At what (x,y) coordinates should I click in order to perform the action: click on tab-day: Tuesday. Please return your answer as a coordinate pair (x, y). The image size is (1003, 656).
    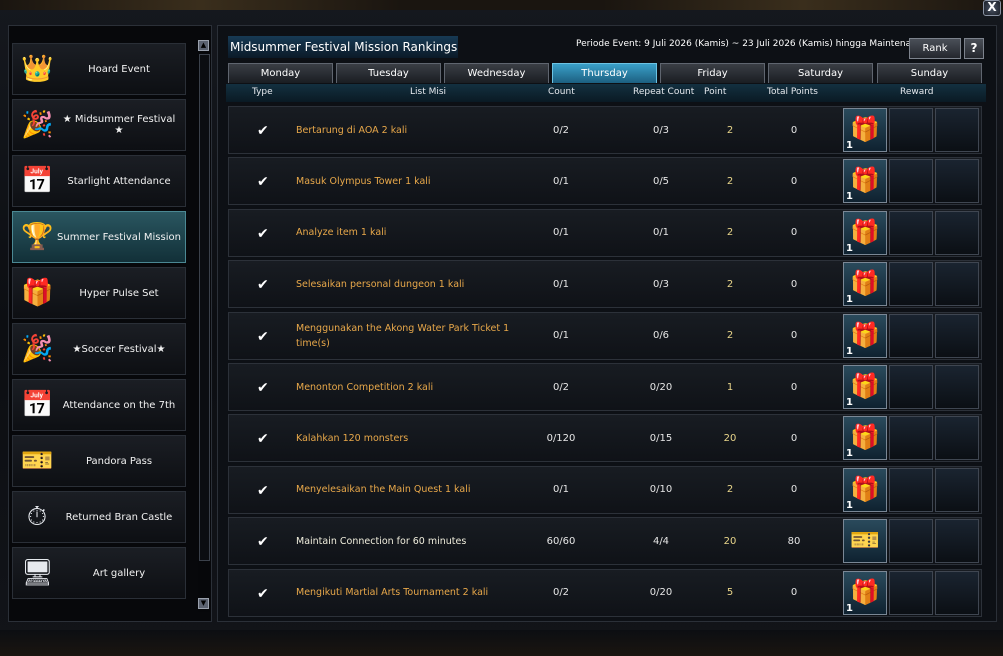
    Looking at the image, I should click on (388, 73).